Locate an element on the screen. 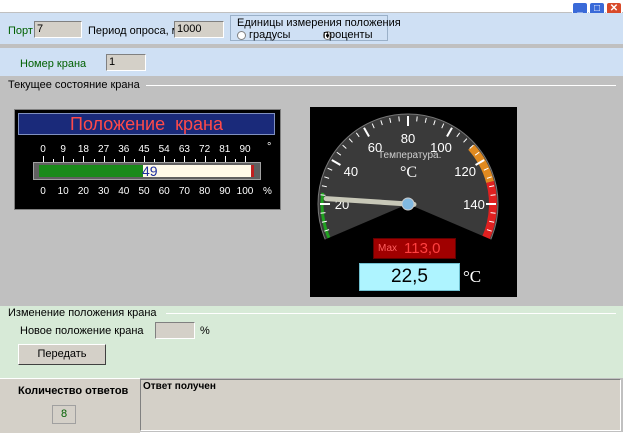 This screenshot has width=623, height=433. gauge-tick-label: 120 is located at coordinates (465, 171).